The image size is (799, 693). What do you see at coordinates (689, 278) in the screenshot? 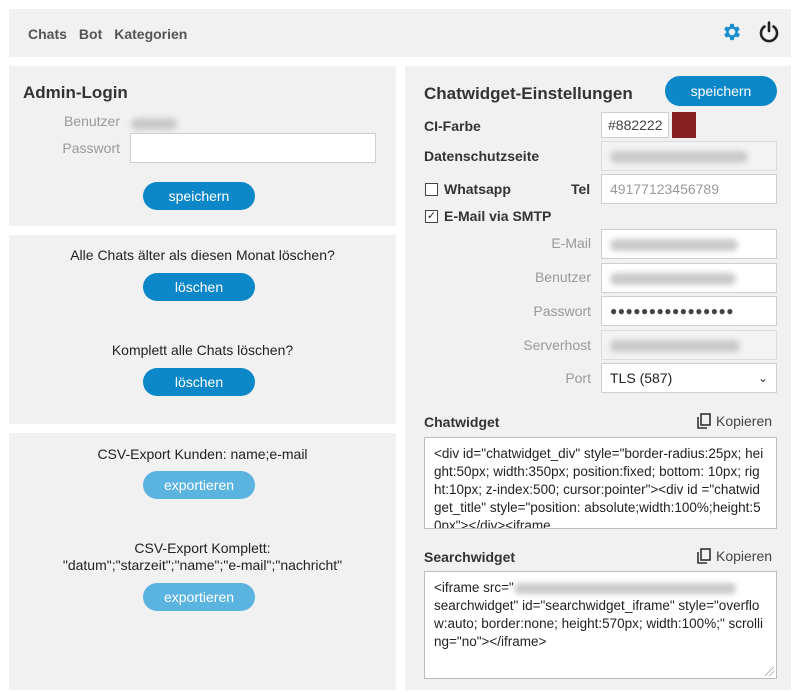
I see `smtp-user-input` at bounding box center [689, 278].